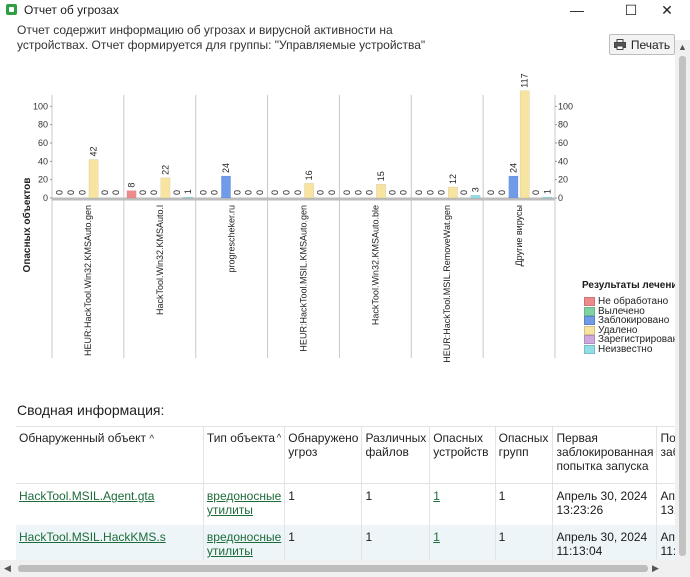 The height and width of the screenshot is (577, 690). I want to click on files-cell: 1, so click(396, 504).